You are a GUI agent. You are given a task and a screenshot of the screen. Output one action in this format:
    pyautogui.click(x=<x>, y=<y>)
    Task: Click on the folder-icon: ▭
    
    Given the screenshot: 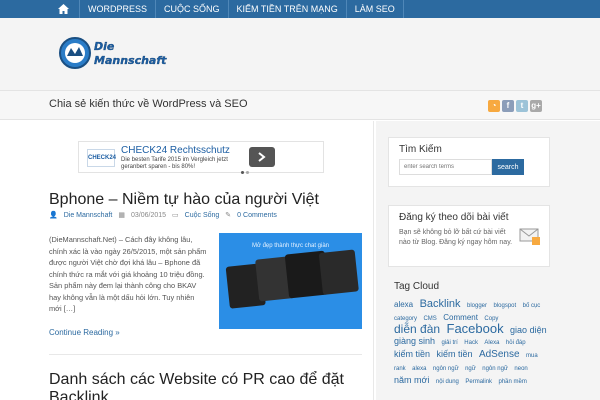 What is the action you would take?
    pyautogui.click(x=175, y=215)
    